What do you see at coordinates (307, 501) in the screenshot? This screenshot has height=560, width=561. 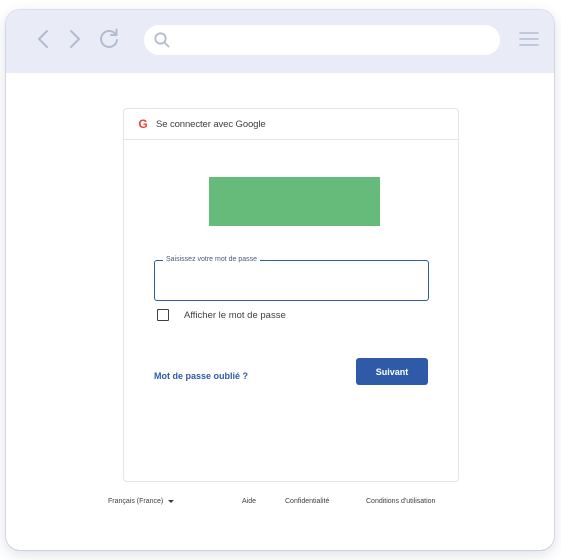 I see `privacy-link: Confidentialité` at bounding box center [307, 501].